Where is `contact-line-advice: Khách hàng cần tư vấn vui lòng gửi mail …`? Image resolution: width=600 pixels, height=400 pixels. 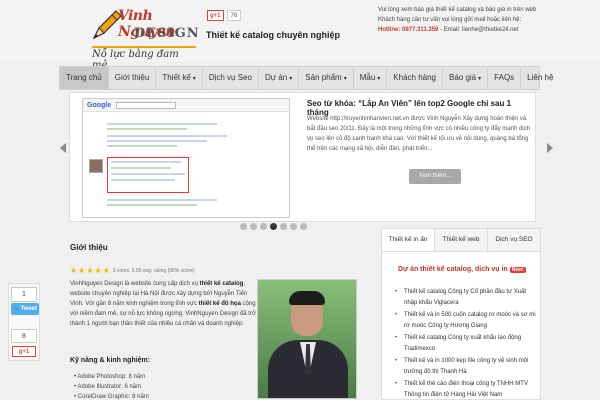 contact-line-advice: Khách hàng cần tư vấn vui lòng gửi mail … is located at coordinates (450, 20).